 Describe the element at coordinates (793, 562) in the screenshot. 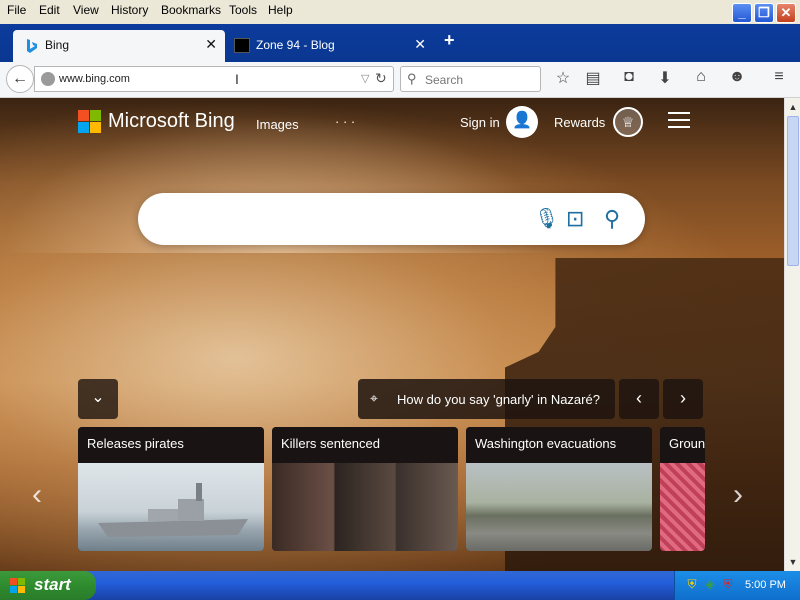

I see `scroll-down-icon: ▼` at that location.